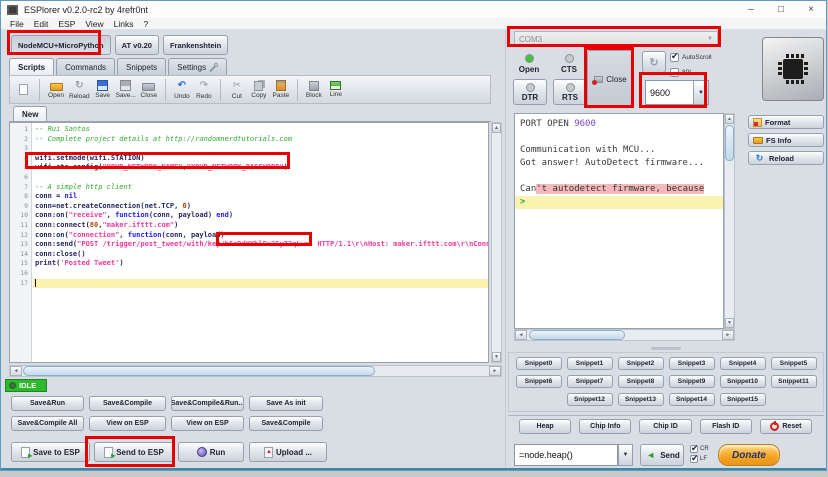 The image size is (828, 477). I want to click on tab-commands: Commands, so click(86, 66).